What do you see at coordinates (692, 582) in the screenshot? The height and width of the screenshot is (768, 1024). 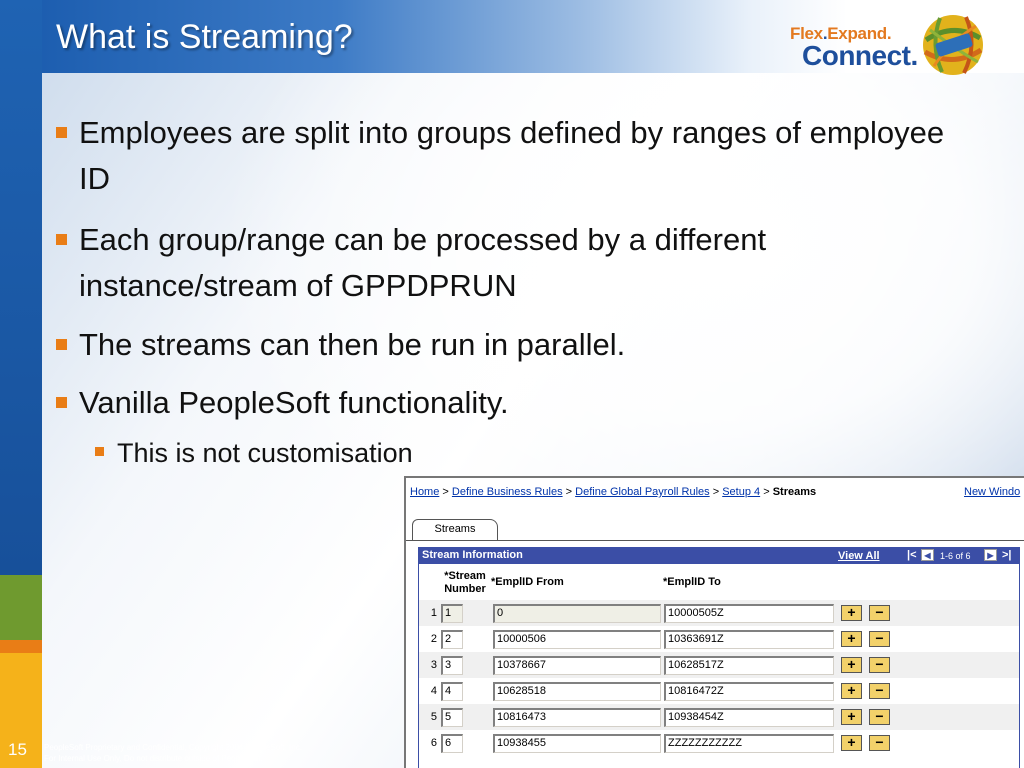 I see `column-header-emplid-to: *EmplID To` at bounding box center [692, 582].